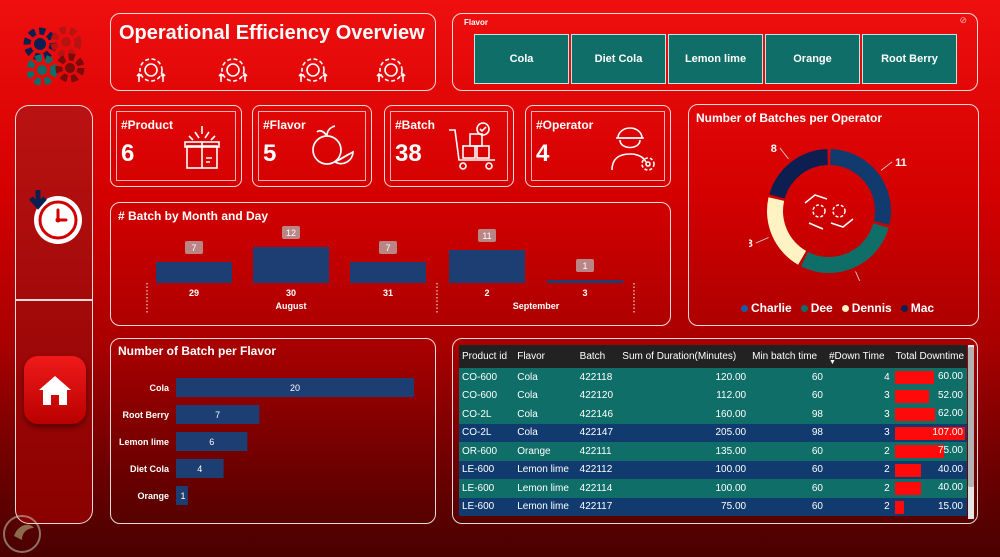  What do you see at coordinates (598, 356) in the screenshot?
I see `col-header-batch: Batch` at bounding box center [598, 356].